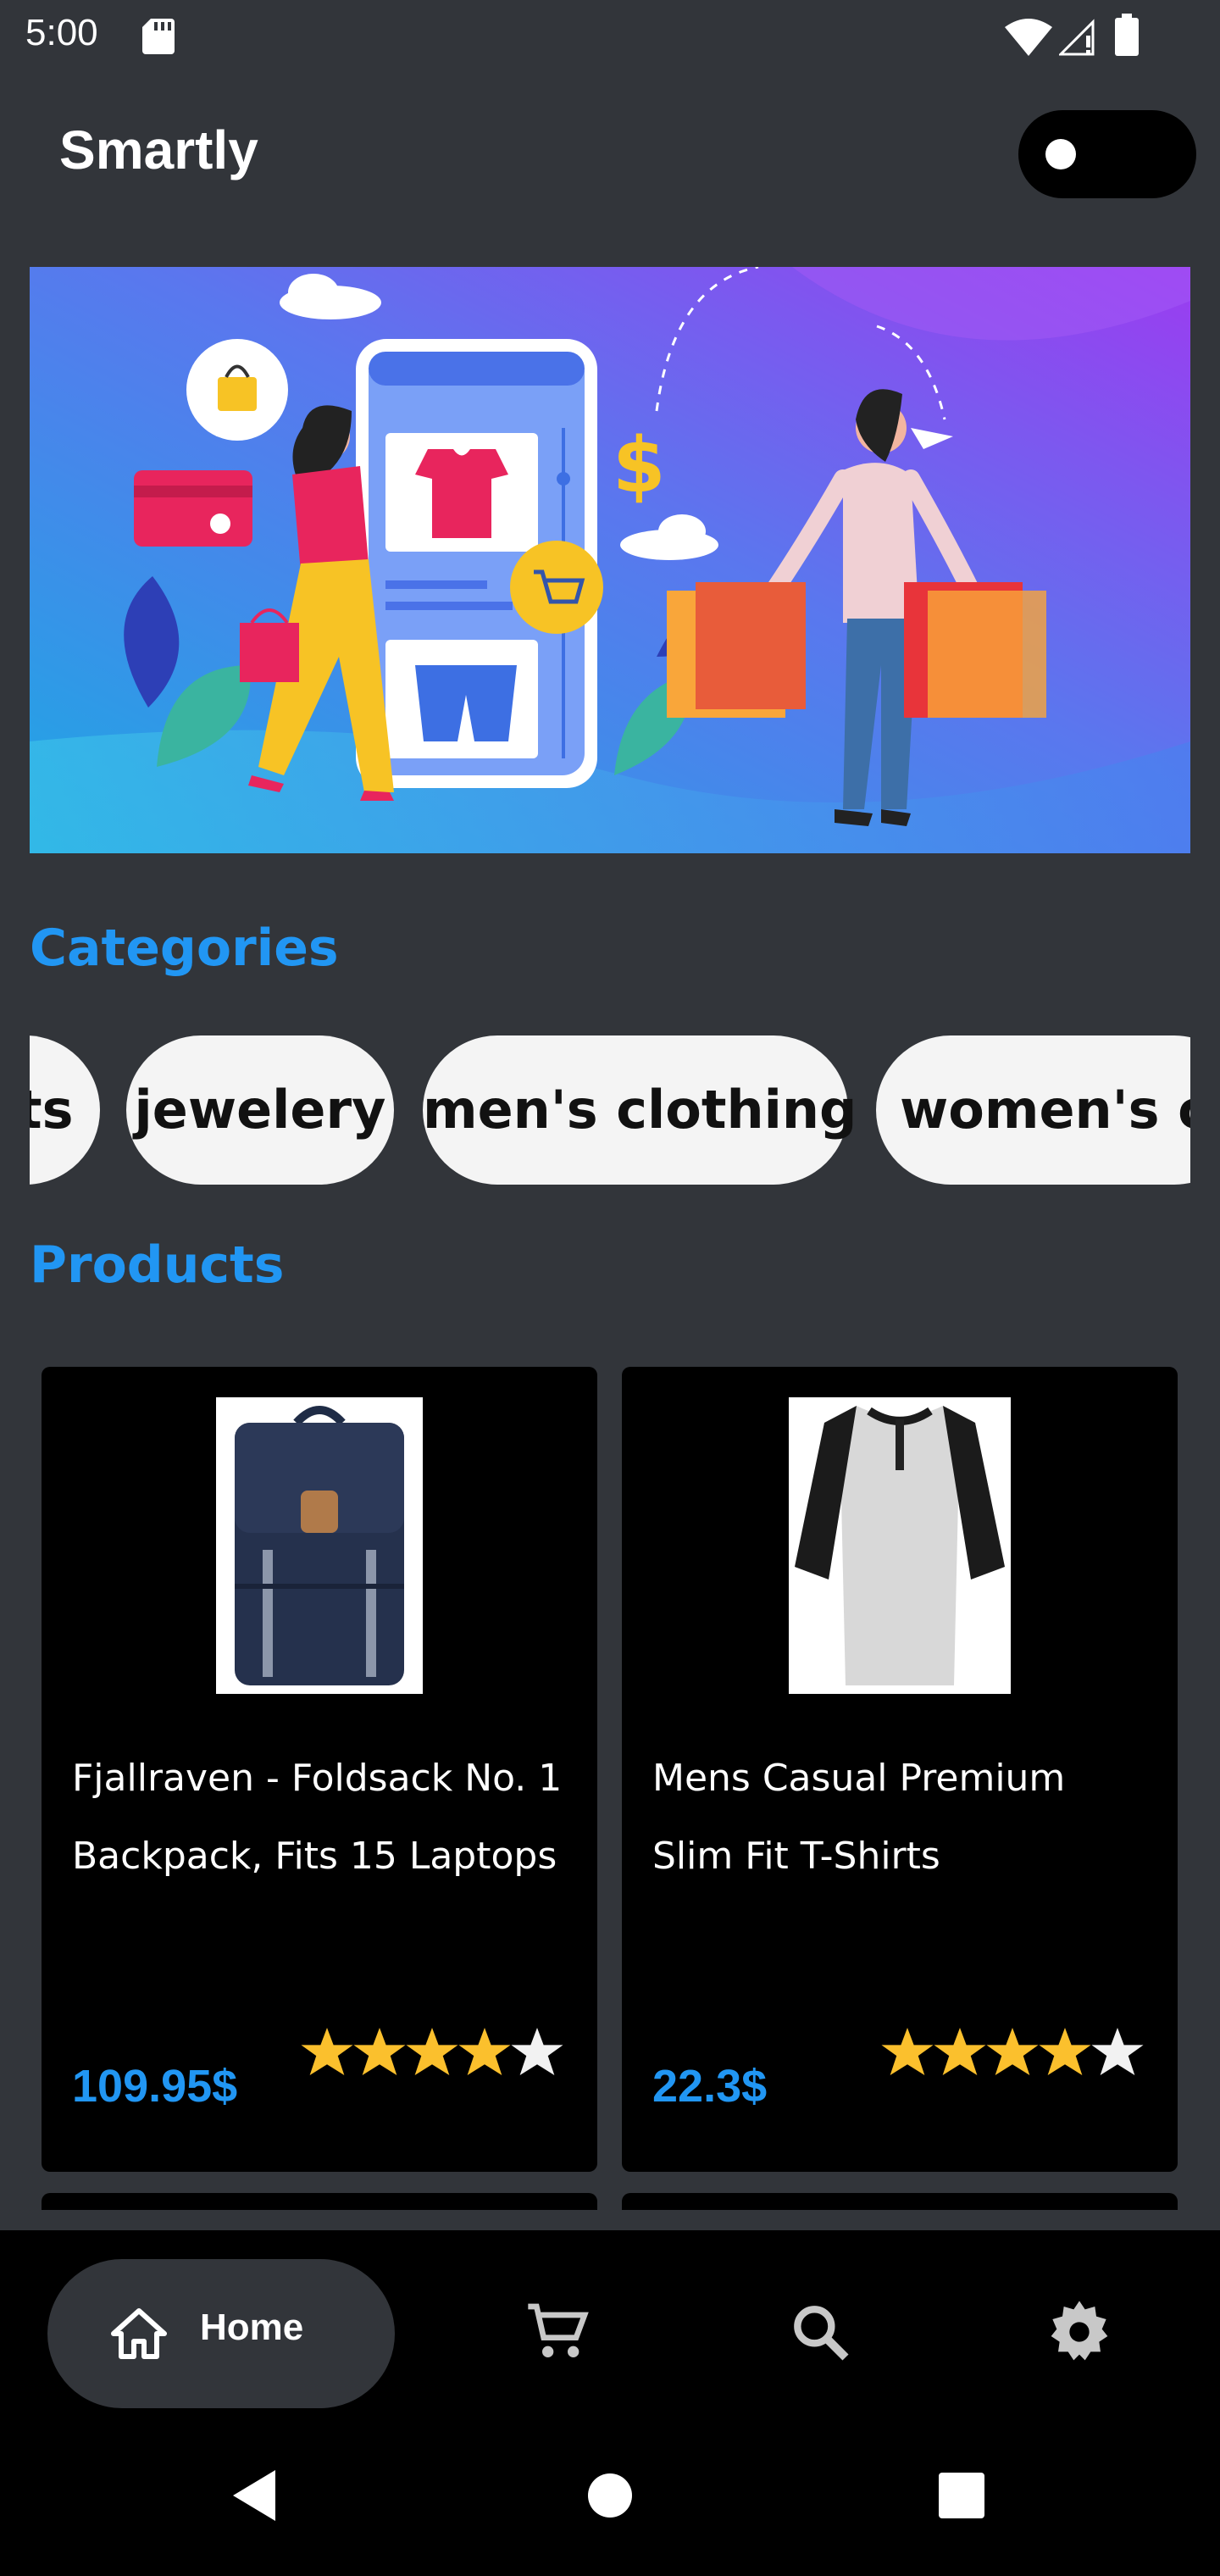 Image resolution: width=1220 pixels, height=2576 pixels. What do you see at coordinates (710, 2086) in the screenshot?
I see `product-price: 22.3$` at bounding box center [710, 2086].